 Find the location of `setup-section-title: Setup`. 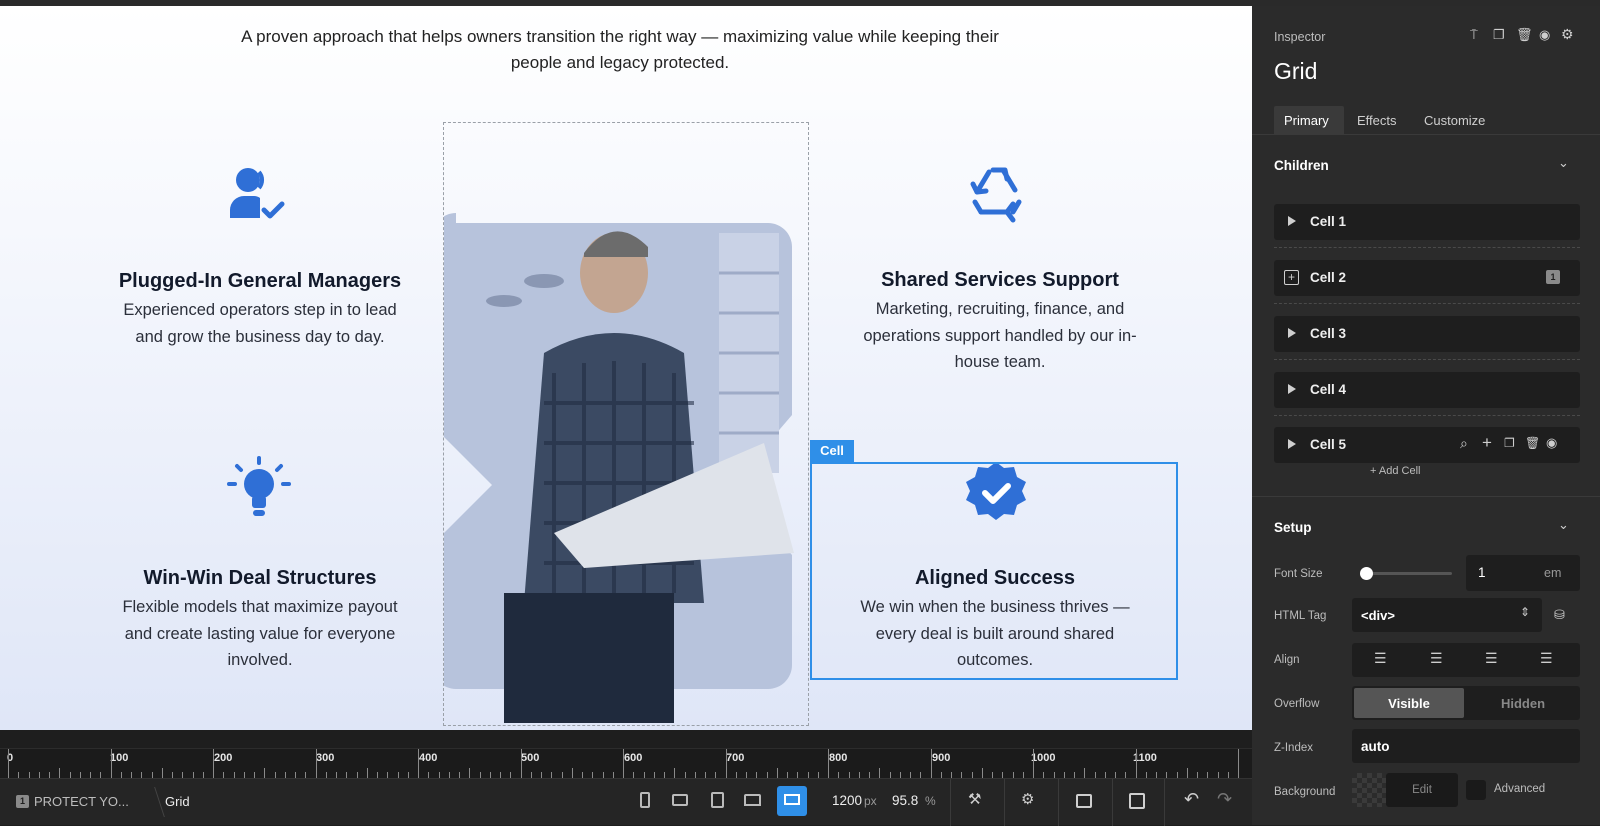

setup-section-title: Setup is located at coordinates (1293, 527).